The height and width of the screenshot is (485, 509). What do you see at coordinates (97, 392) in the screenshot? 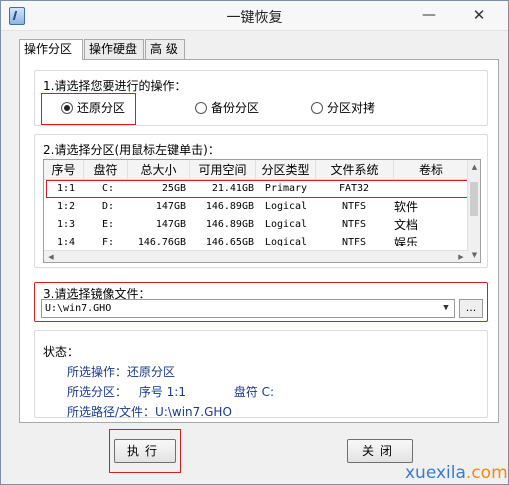
I see `status-partition-label: 所选分区：` at bounding box center [97, 392].